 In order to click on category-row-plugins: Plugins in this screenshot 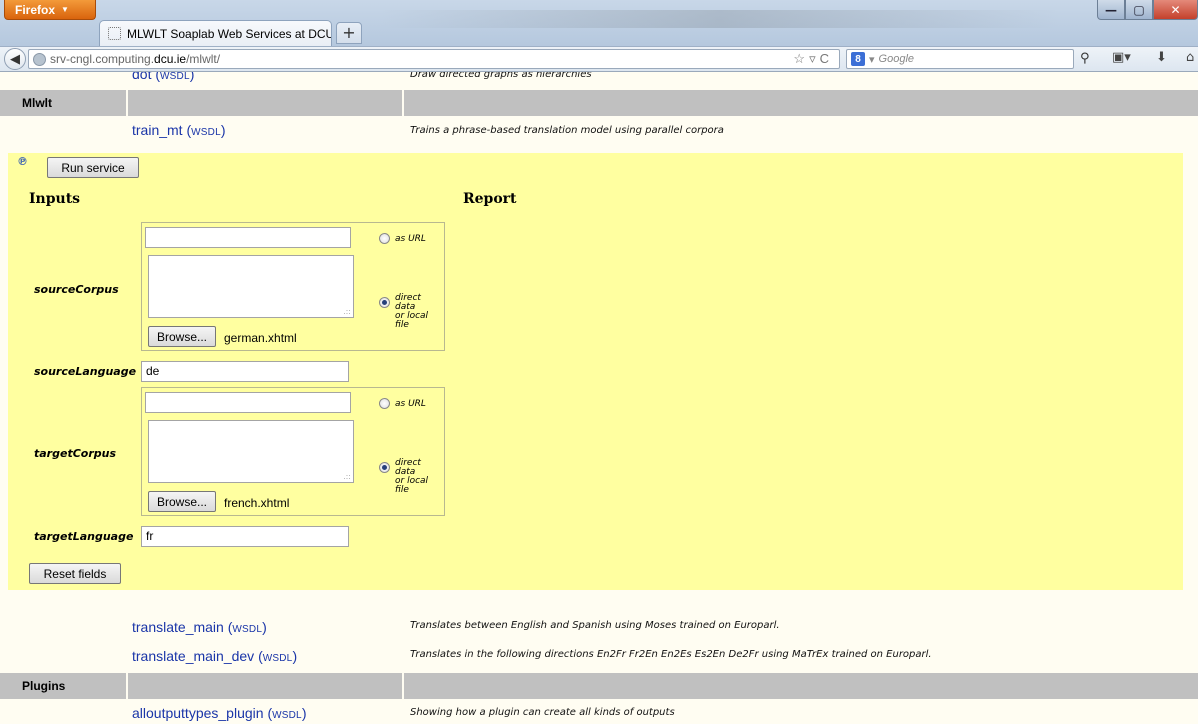, I will do `click(599, 686)`.